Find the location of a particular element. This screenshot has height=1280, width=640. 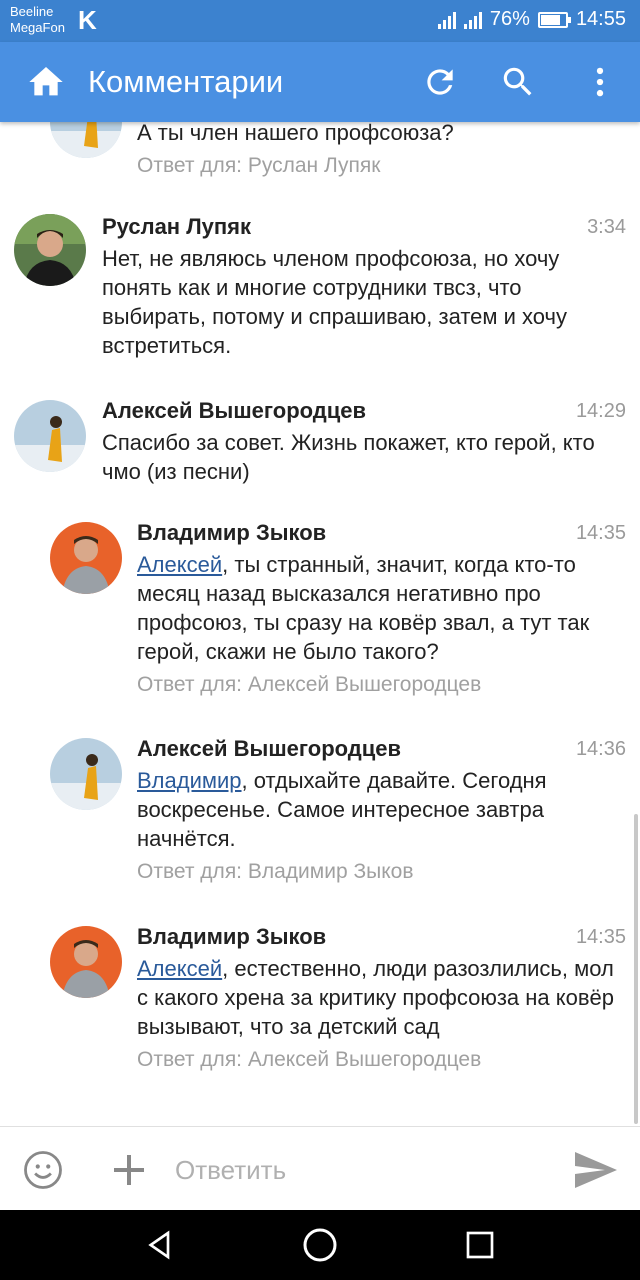

carrier-labels: Beeline MegaFon is located at coordinates (37, 20).